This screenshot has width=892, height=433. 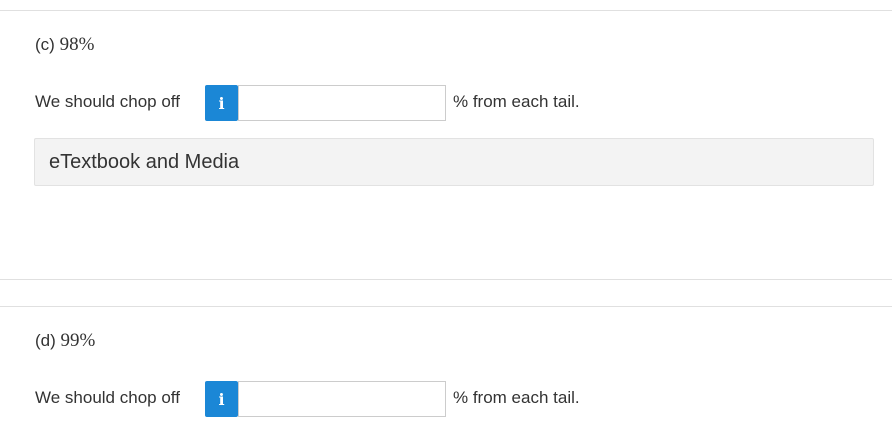 I want to click on part-c-info-button: i, so click(x=221, y=103).